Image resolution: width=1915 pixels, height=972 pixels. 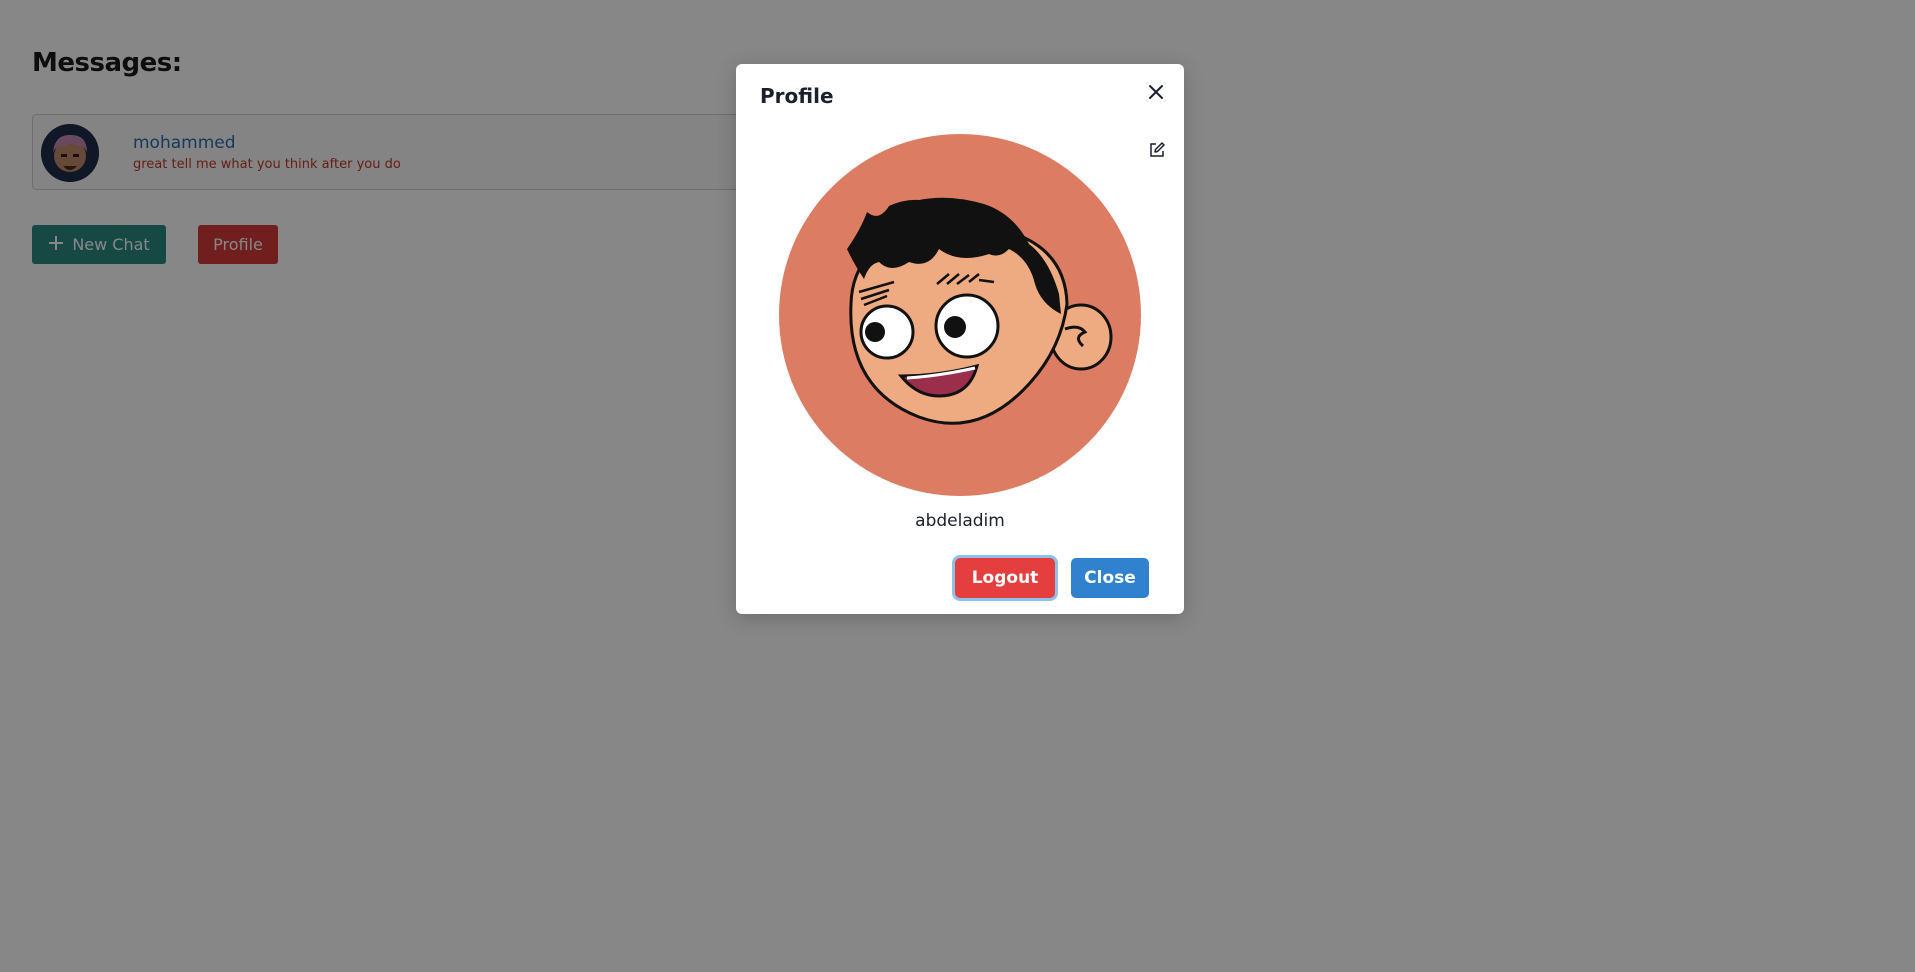 I want to click on edit-icon, so click(x=1157, y=150).